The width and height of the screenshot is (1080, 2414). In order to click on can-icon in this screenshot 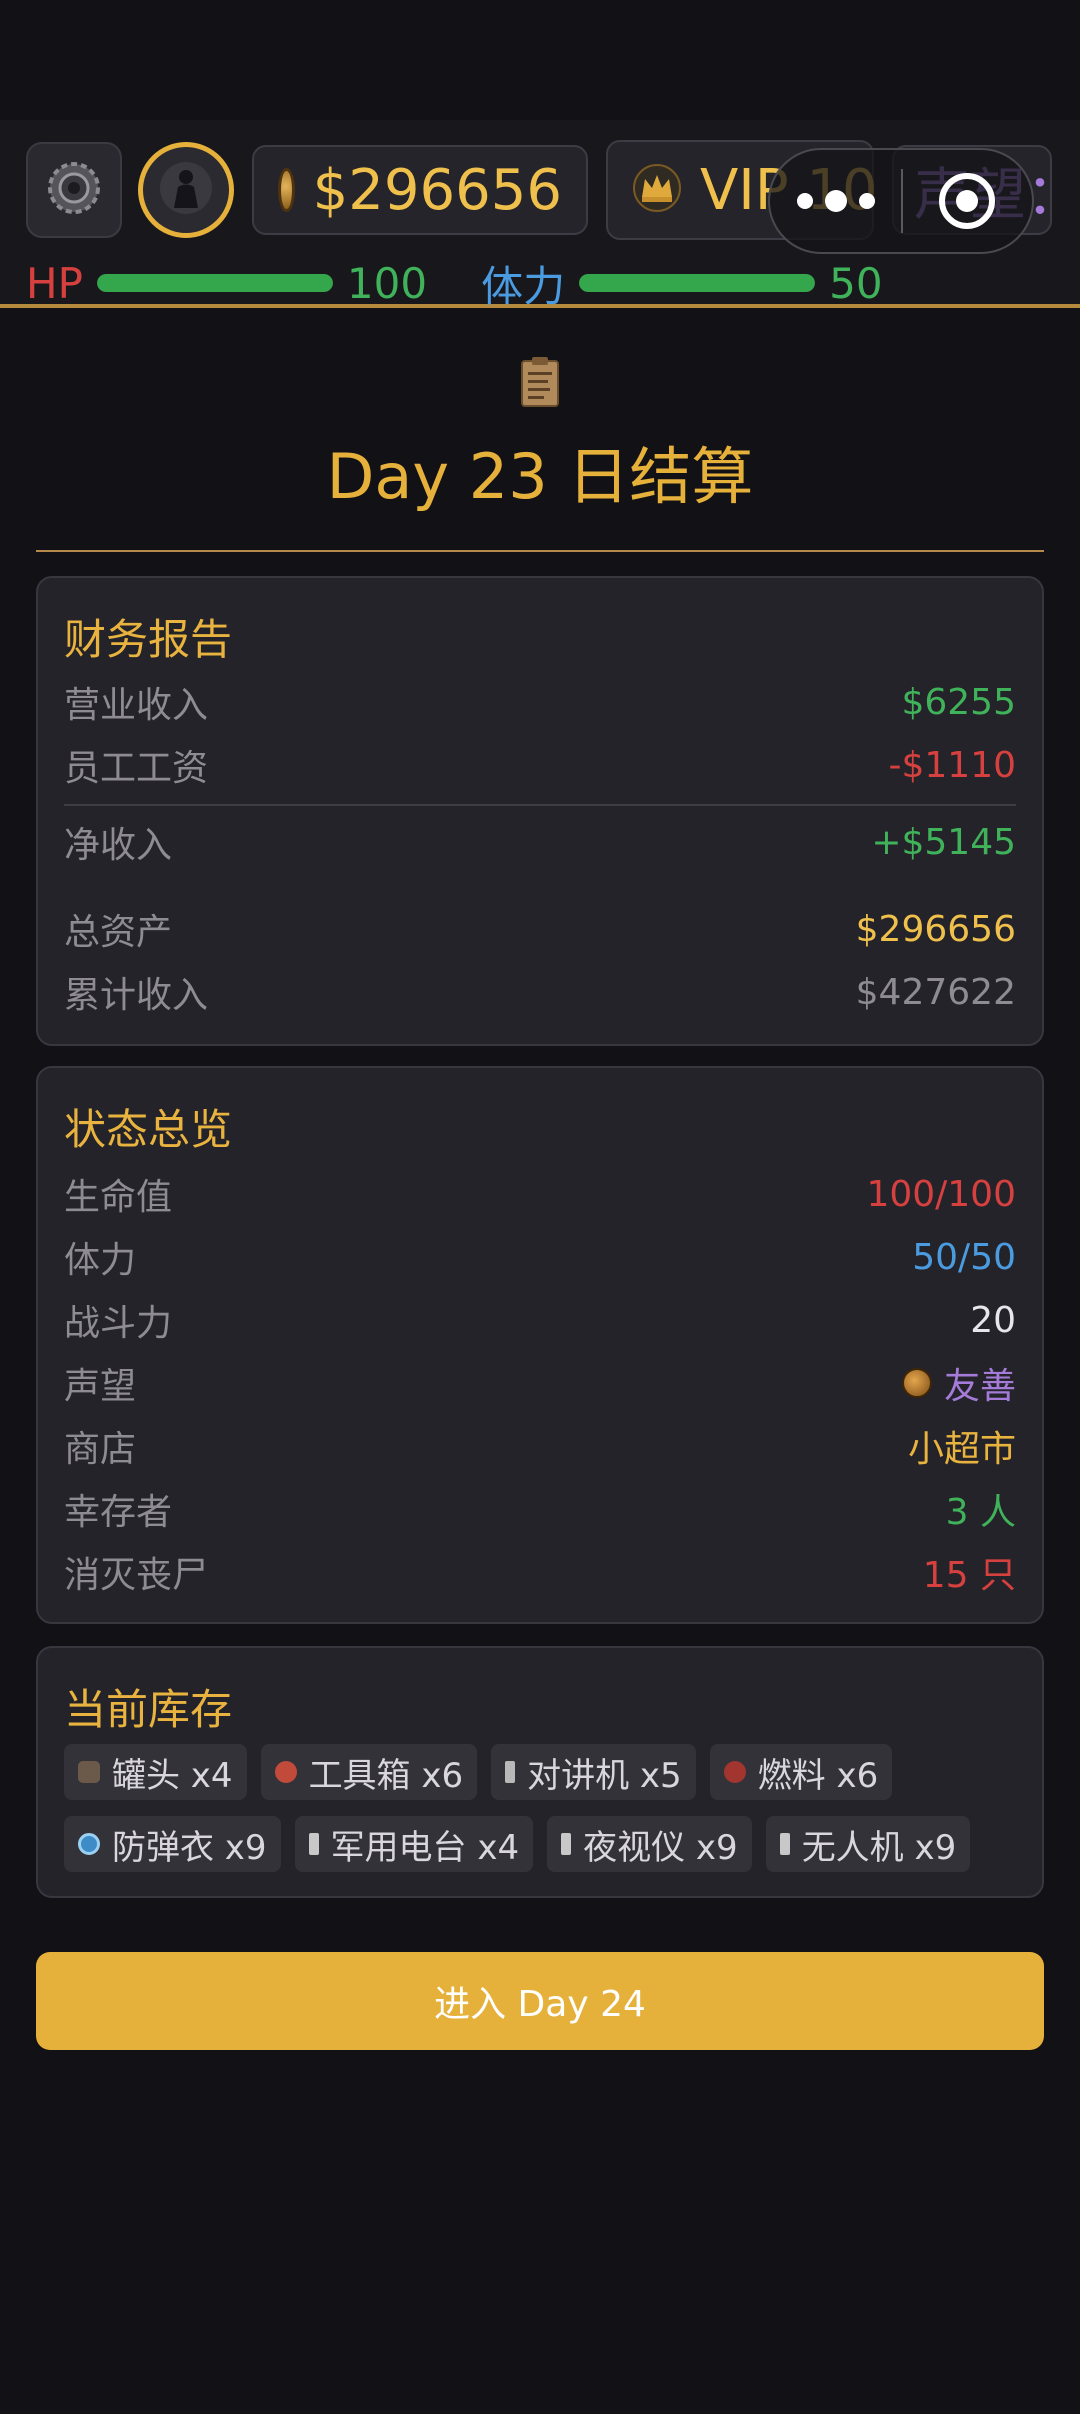, I will do `click(89, 1772)`.